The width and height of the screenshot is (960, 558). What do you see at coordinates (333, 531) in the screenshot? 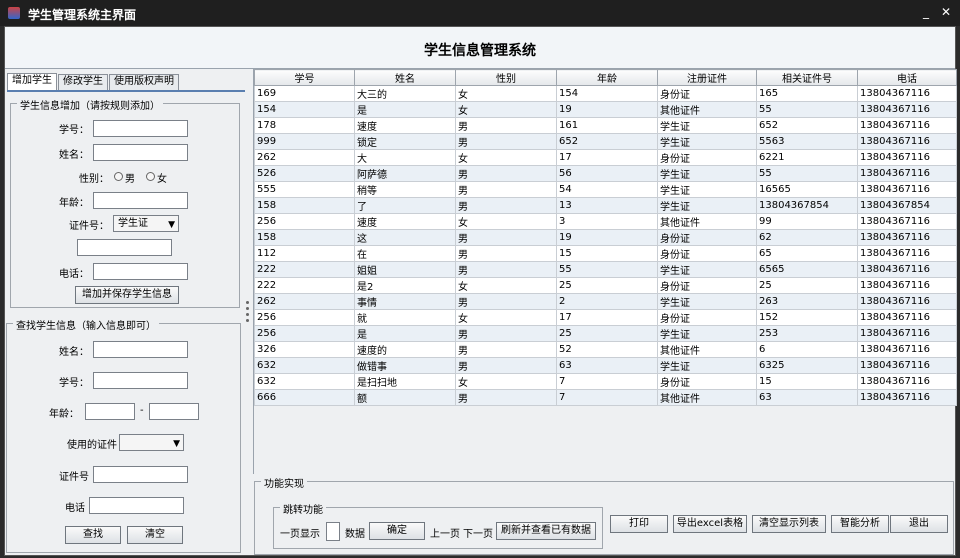
I see `per-page-input` at bounding box center [333, 531].